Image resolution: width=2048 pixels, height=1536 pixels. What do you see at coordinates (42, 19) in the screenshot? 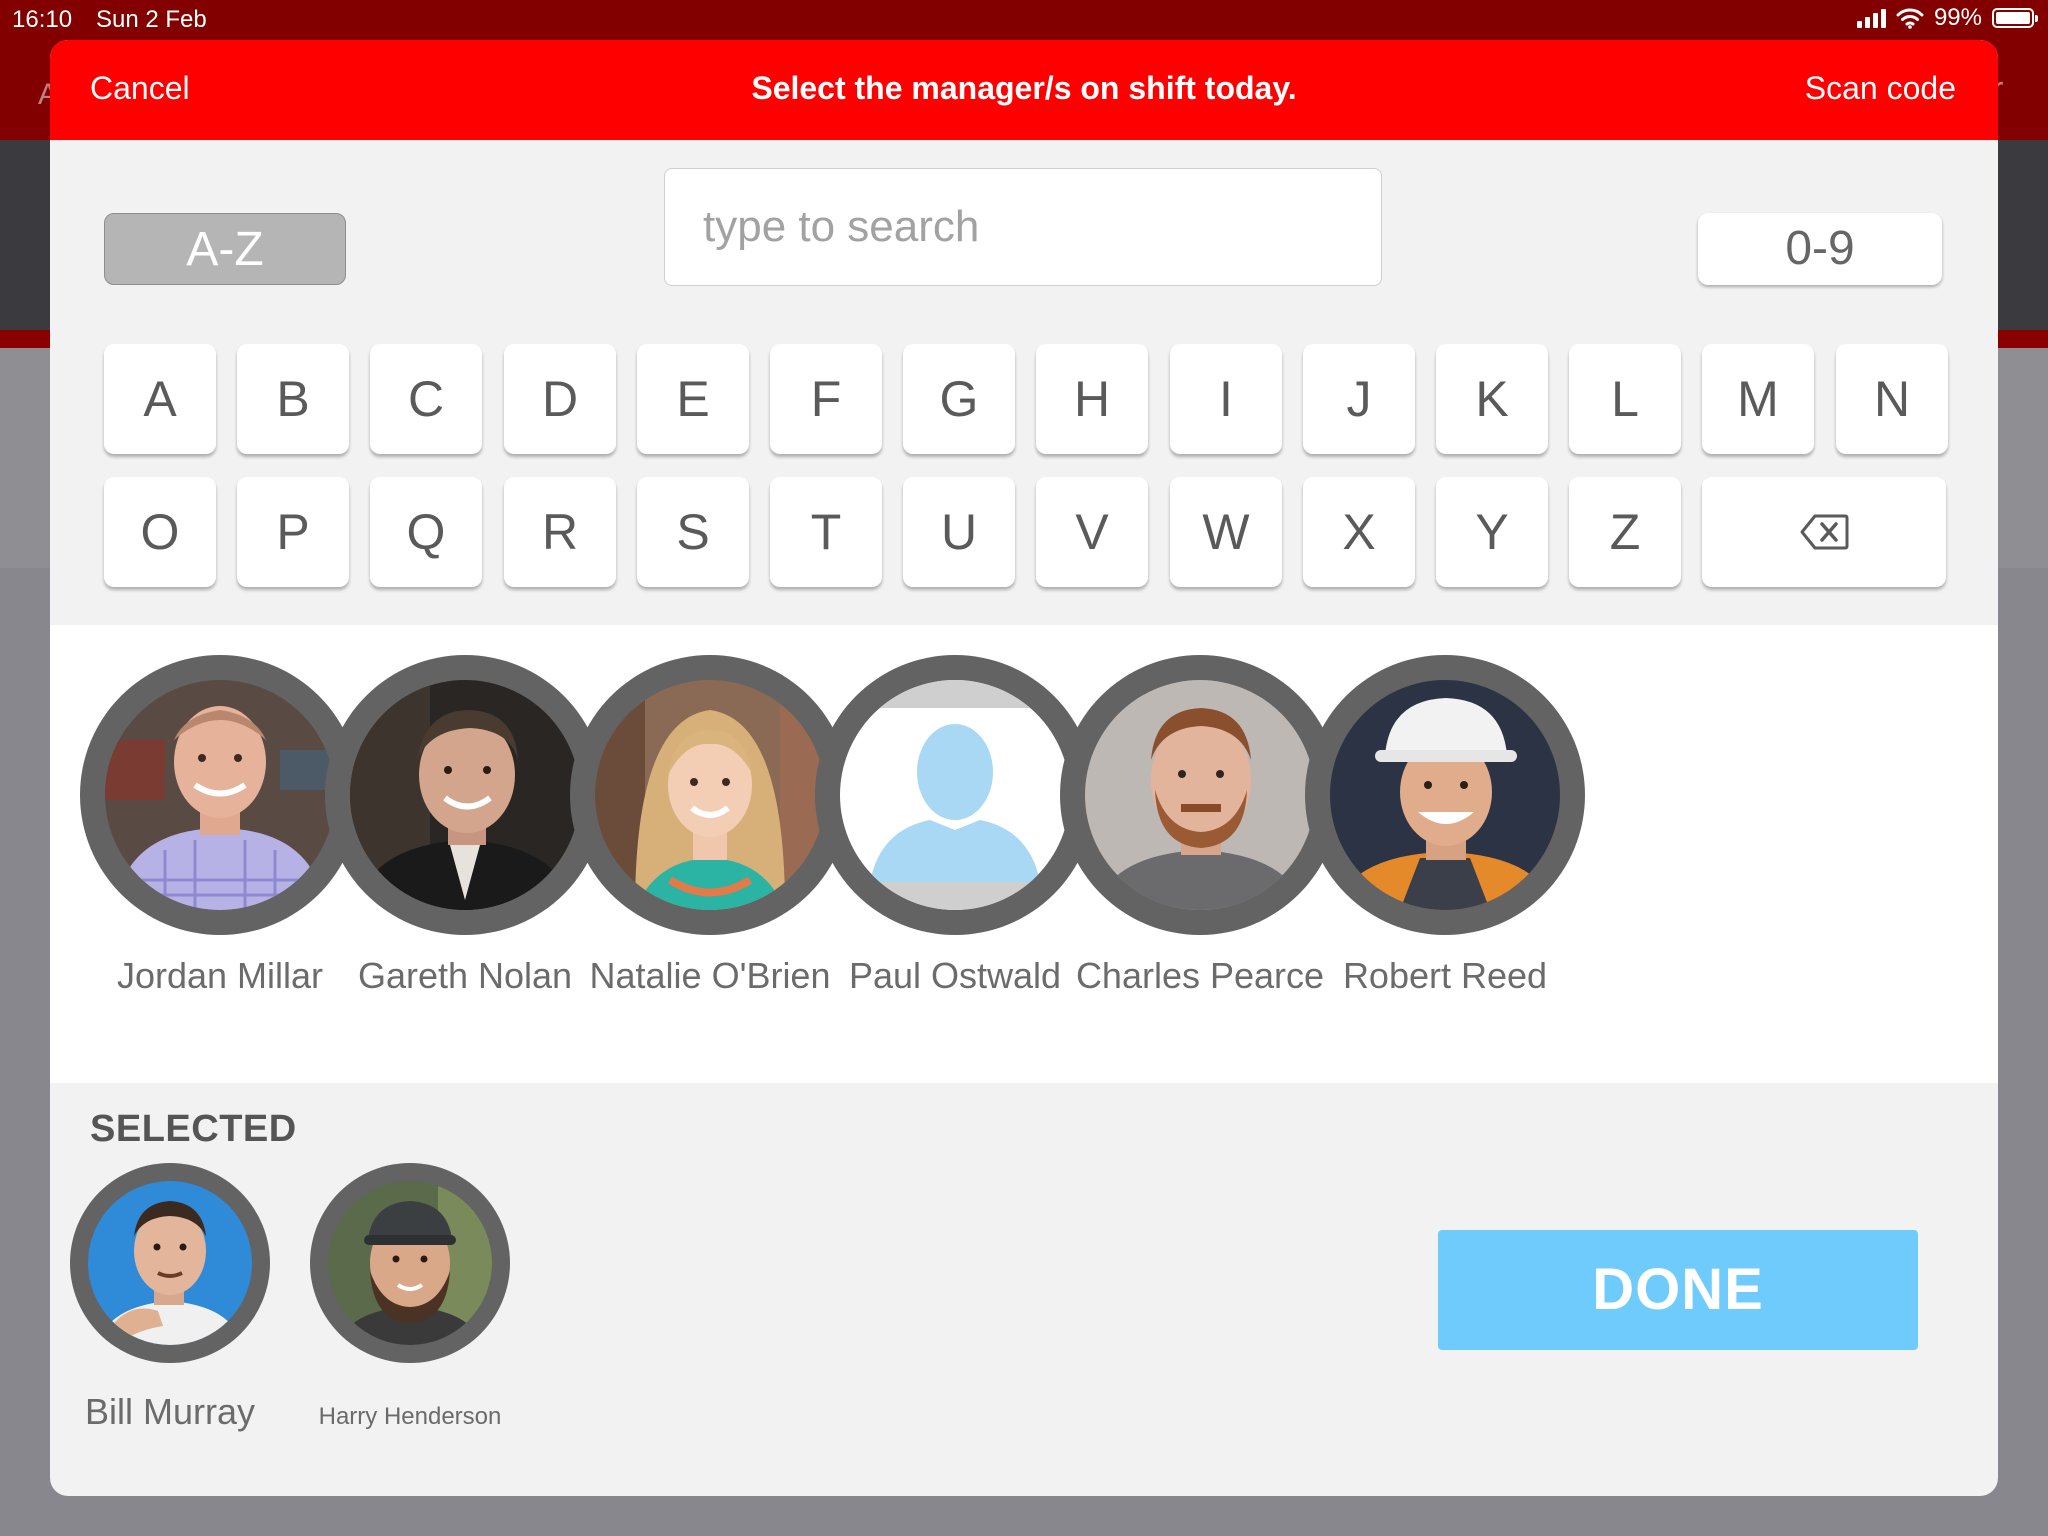
I see `status-time: 16:10` at bounding box center [42, 19].